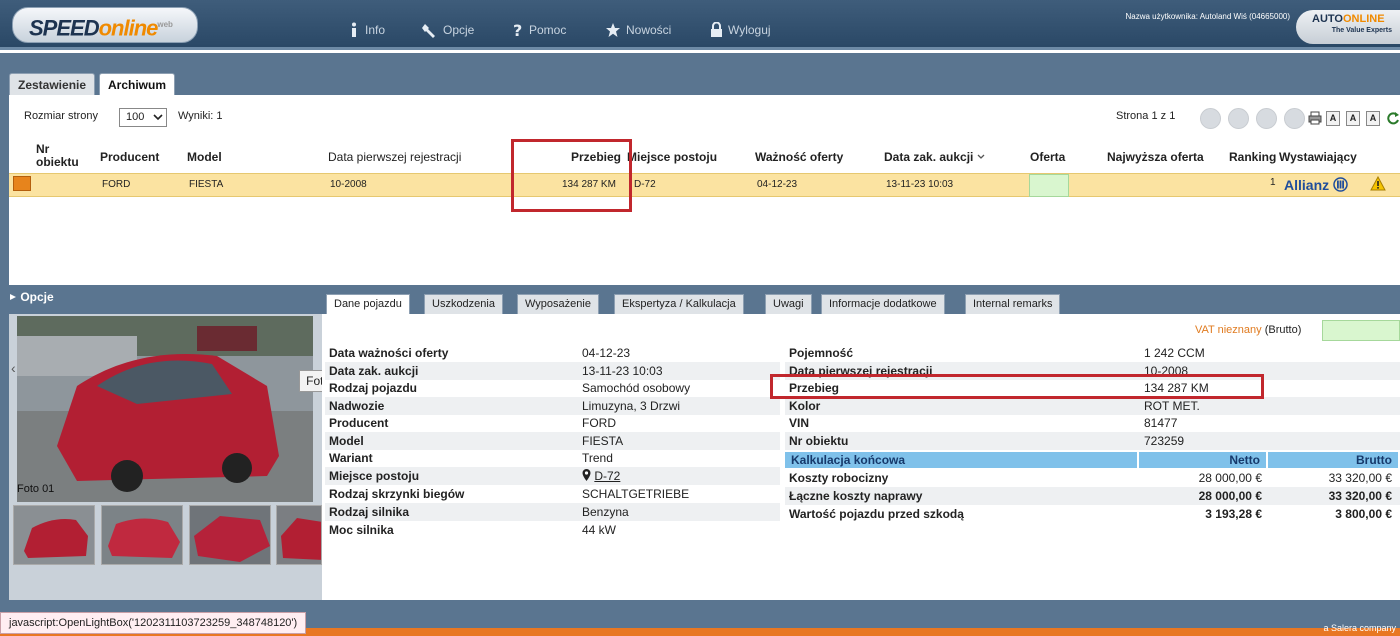  What do you see at coordinates (1359, 628) in the screenshot?
I see `salera-note: a Salera company` at bounding box center [1359, 628].